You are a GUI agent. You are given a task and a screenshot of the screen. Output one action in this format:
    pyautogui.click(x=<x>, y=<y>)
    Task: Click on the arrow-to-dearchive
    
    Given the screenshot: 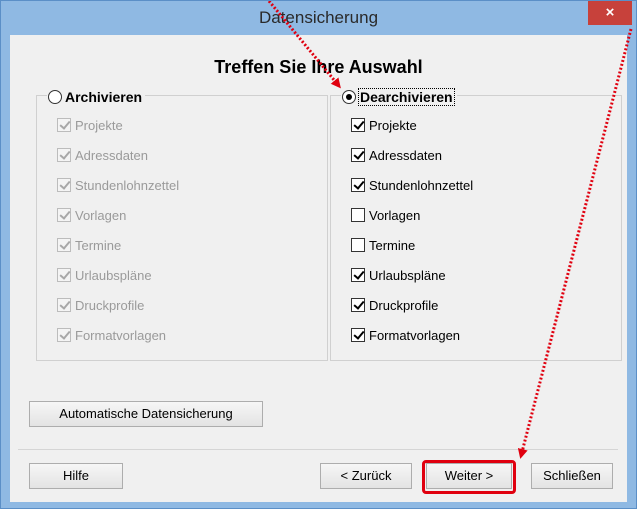 What is the action you would take?
    pyautogui.click(x=304, y=45)
    